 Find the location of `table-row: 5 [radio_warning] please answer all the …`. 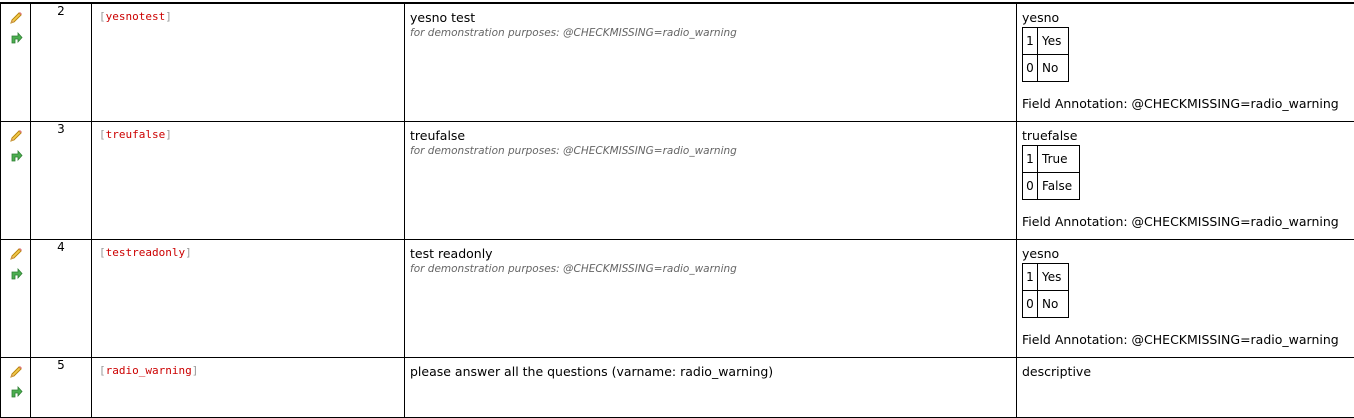

table-row: 5 [radio_warning] please answer all the … is located at coordinates (677, 388).